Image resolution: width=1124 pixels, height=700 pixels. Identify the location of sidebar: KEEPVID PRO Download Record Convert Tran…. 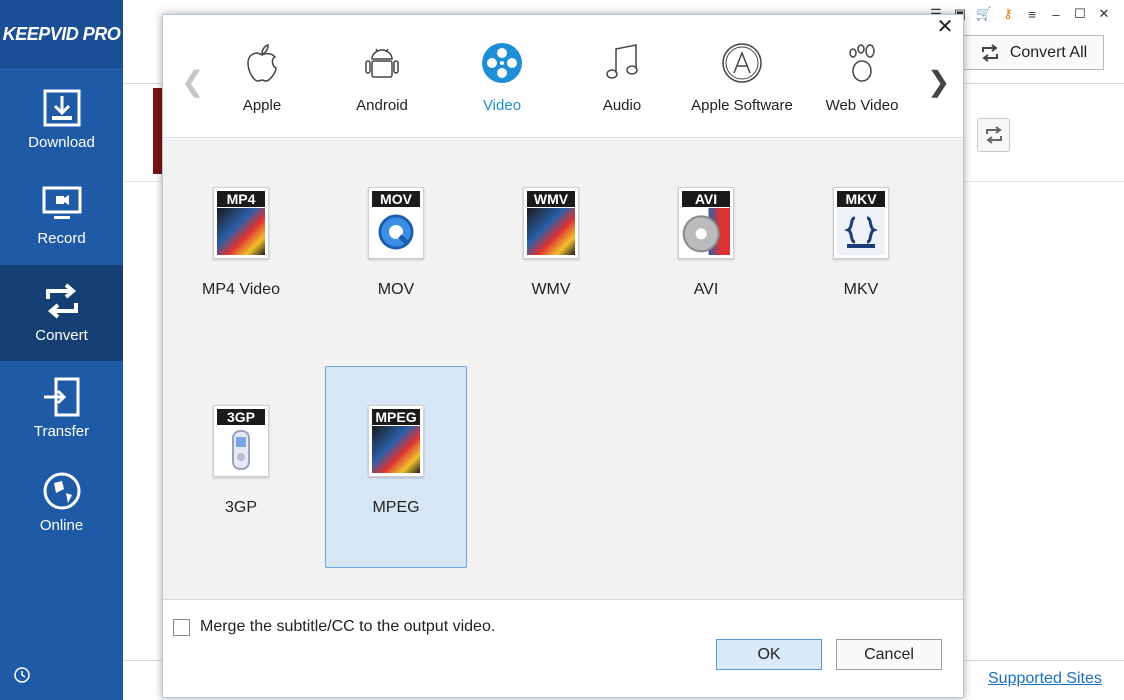
(61, 350).